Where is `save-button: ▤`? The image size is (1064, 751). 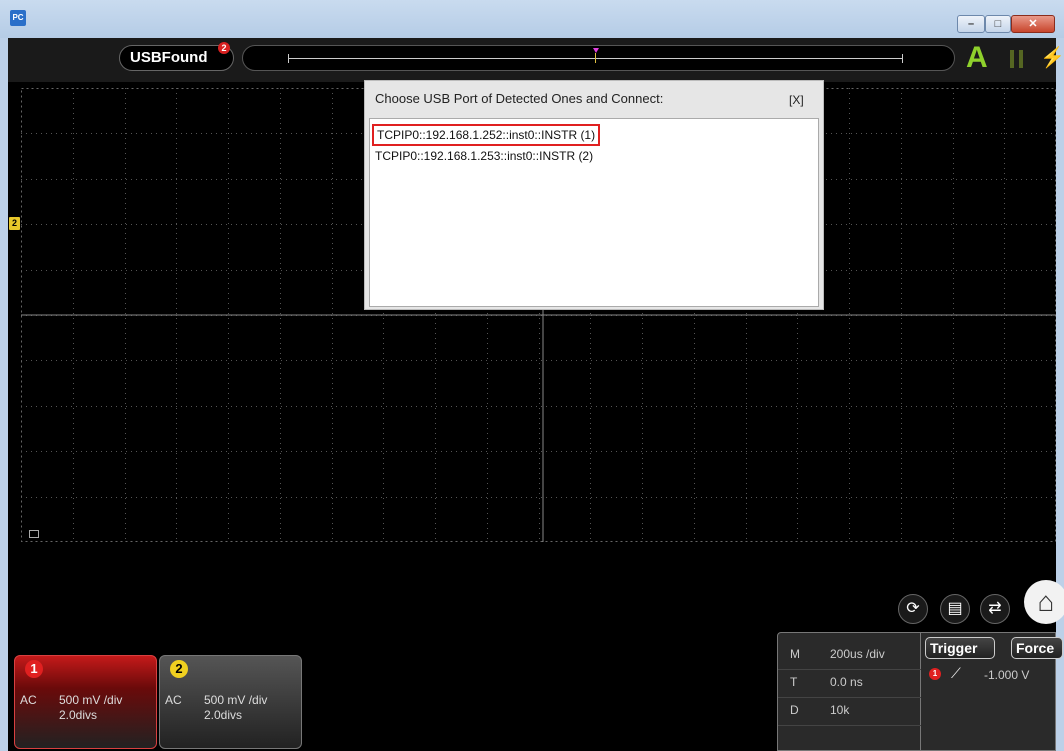
save-button: ▤ is located at coordinates (955, 609).